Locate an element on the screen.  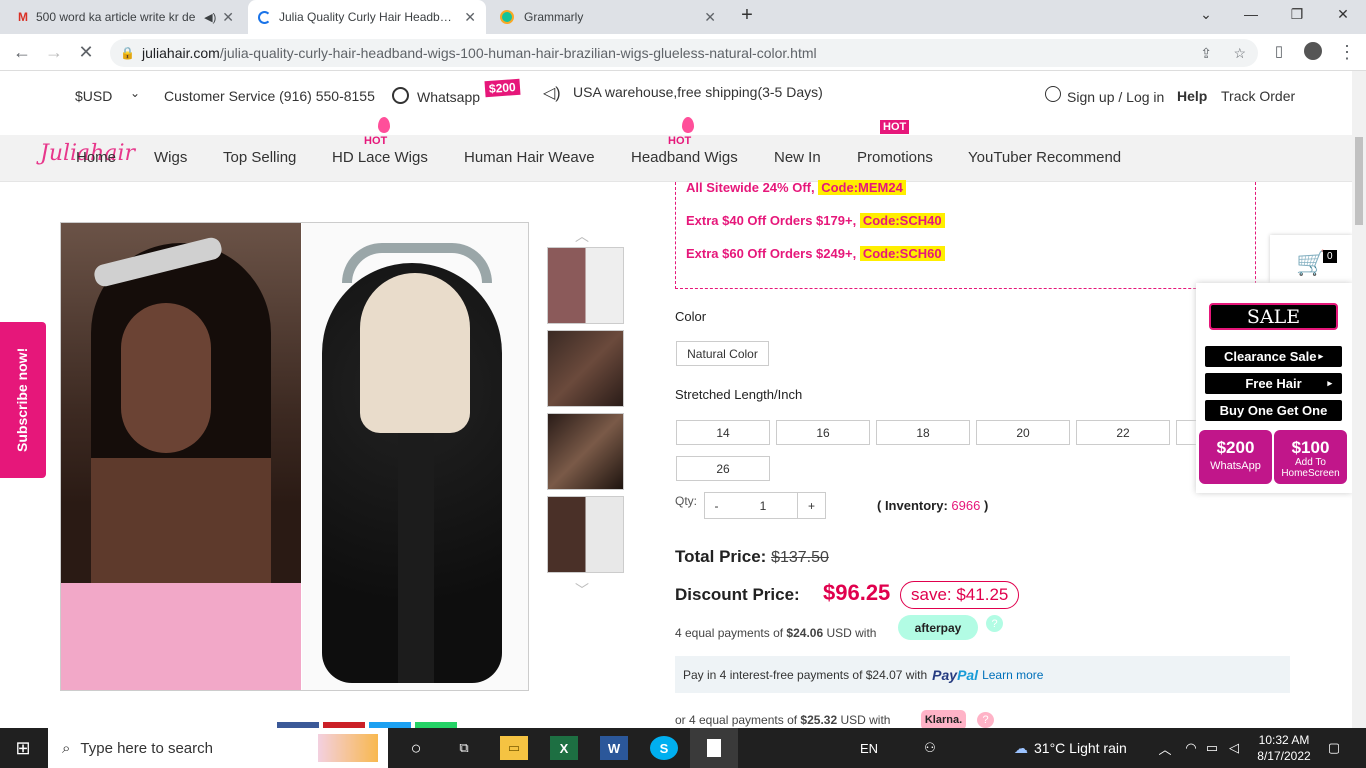
network-icon: ◠ is located at coordinates (1191, 748).